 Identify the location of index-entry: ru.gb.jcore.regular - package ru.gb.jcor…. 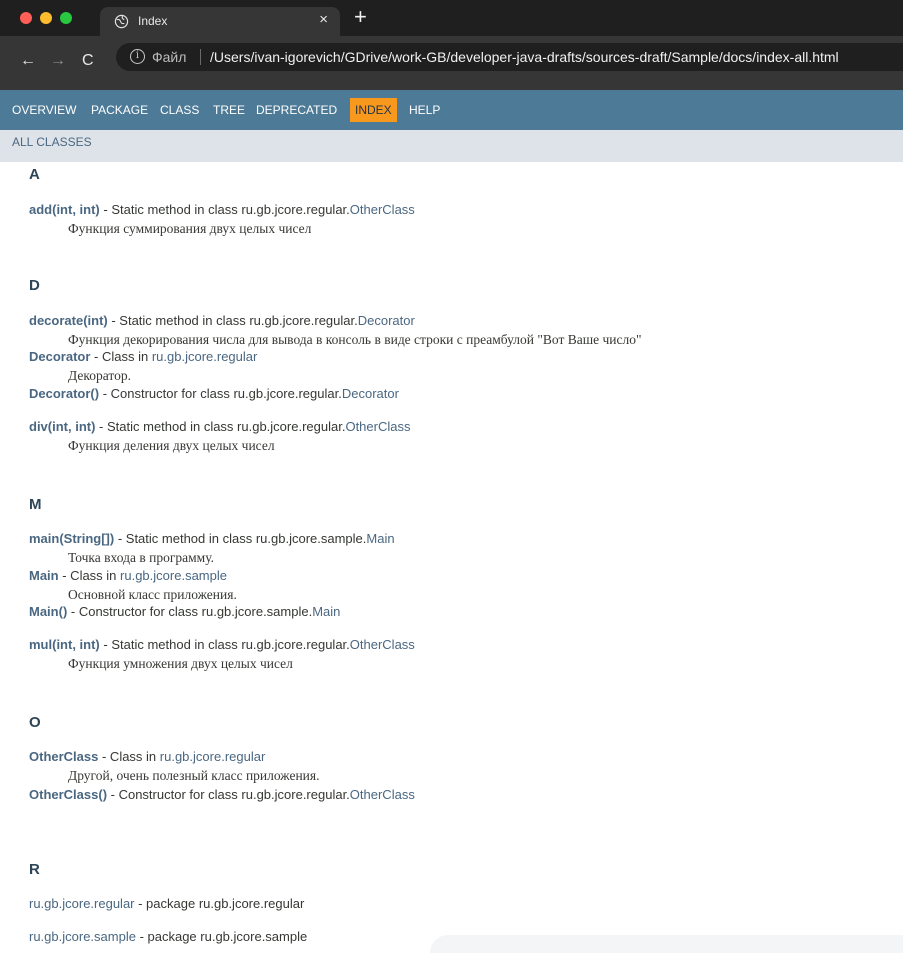
(166, 903).